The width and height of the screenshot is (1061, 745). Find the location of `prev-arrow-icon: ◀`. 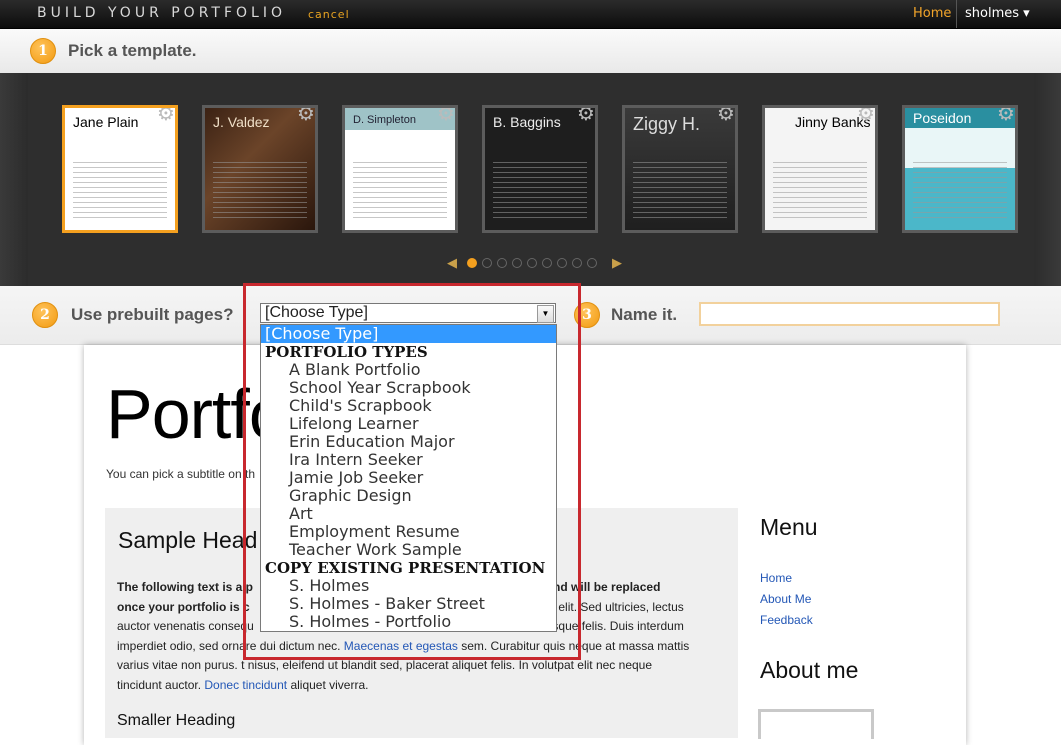

prev-arrow-icon: ◀ is located at coordinates (452, 263).